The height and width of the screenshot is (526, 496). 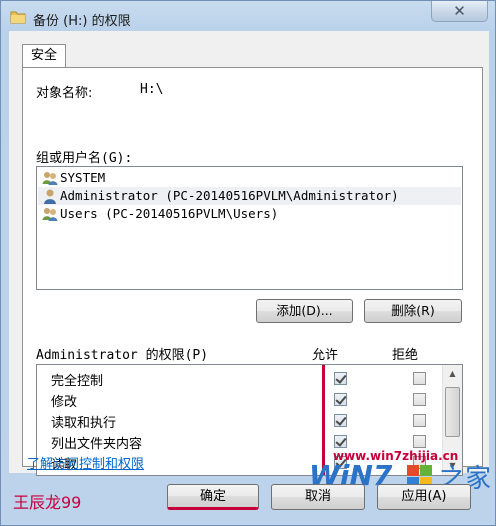 I want to click on object-name-label: 对象名称:, so click(x=64, y=93).